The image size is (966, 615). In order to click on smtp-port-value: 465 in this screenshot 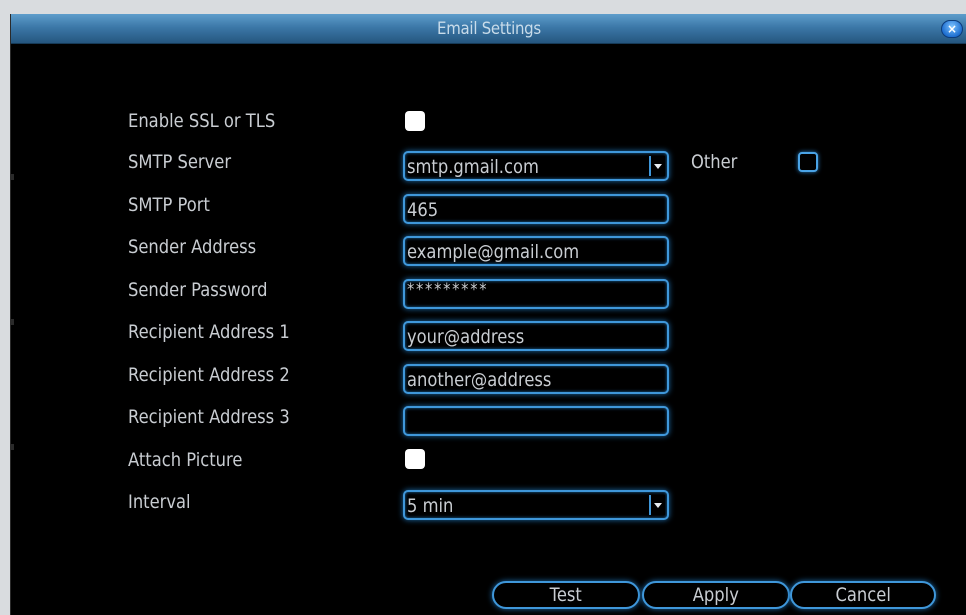, I will do `click(423, 210)`.